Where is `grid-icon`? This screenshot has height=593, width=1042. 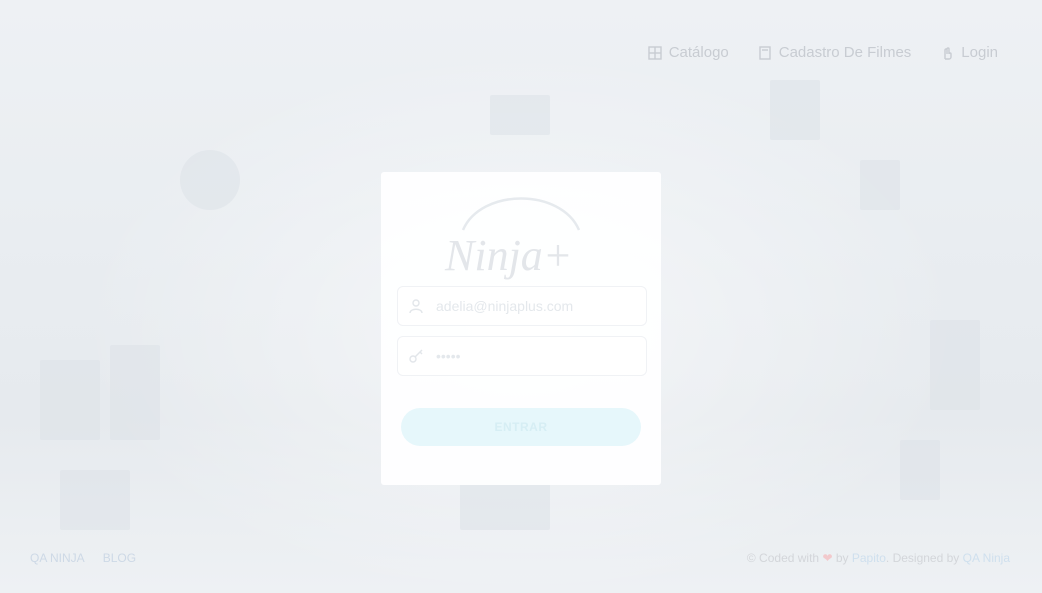 grid-icon is located at coordinates (655, 52).